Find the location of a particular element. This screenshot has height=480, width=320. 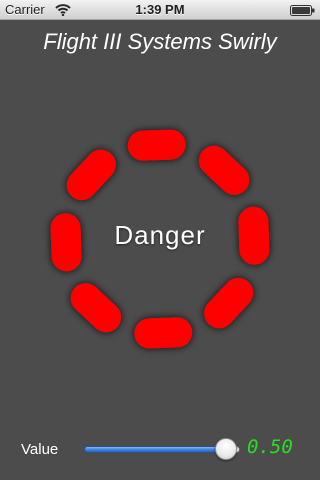

swirly-status-label: Danger is located at coordinates (160, 235).